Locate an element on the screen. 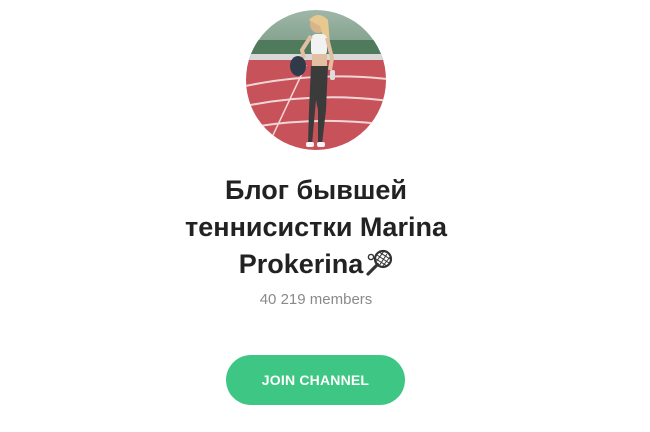  avatar-photo is located at coordinates (316, 80).